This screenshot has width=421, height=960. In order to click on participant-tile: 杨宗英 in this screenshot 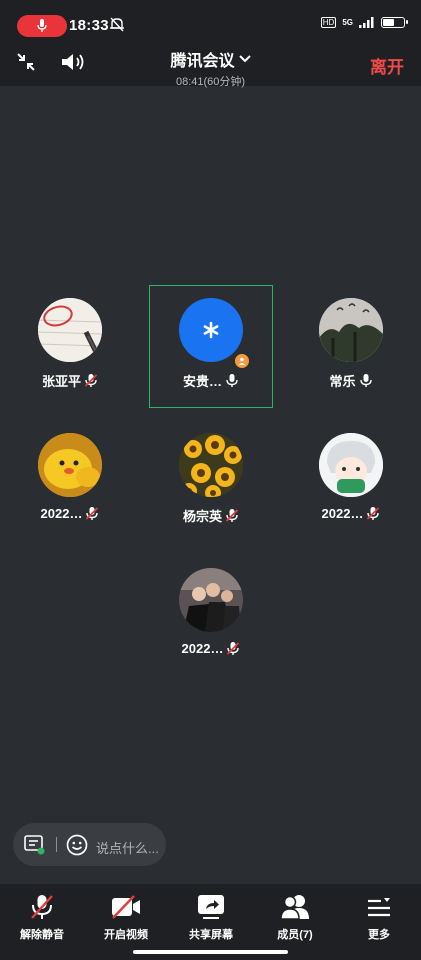, I will do `click(211, 479)`.